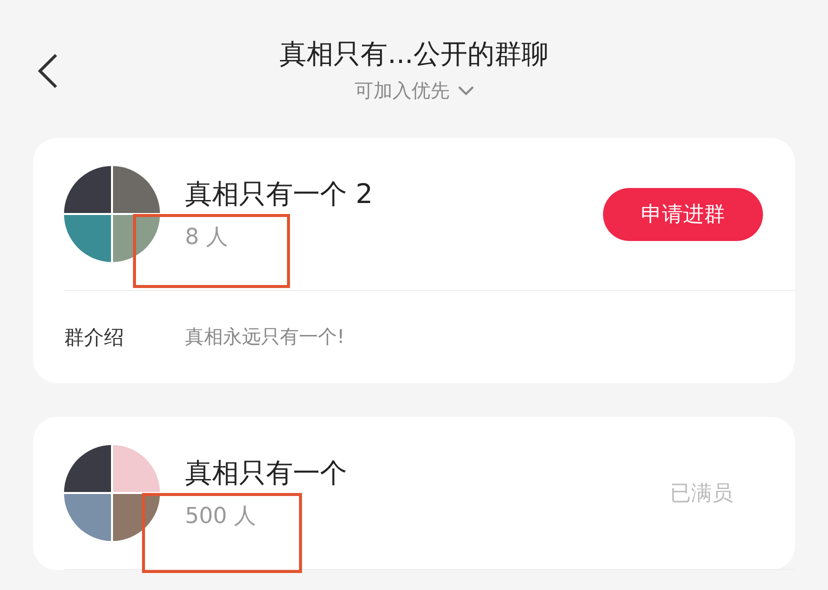 The width and height of the screenshot is (828, 590). What do you see at coordinates (207, 238) in the screenshot?
I see `member-count: 8 人` at bounding box center [207, 238].